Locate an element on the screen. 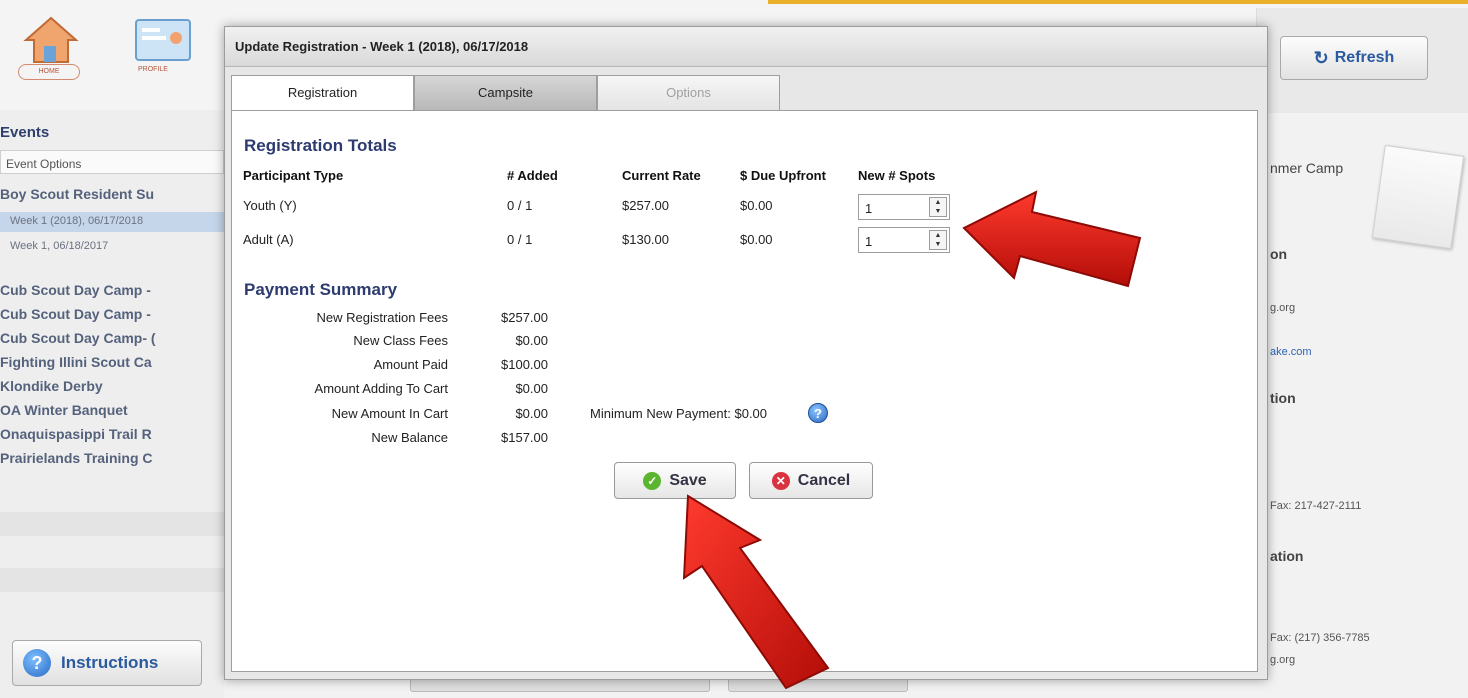 Image resolution: width=1468 pixels, height=698 pixels. summary-label: New Registration Fees is located at coordinates (382, 317).